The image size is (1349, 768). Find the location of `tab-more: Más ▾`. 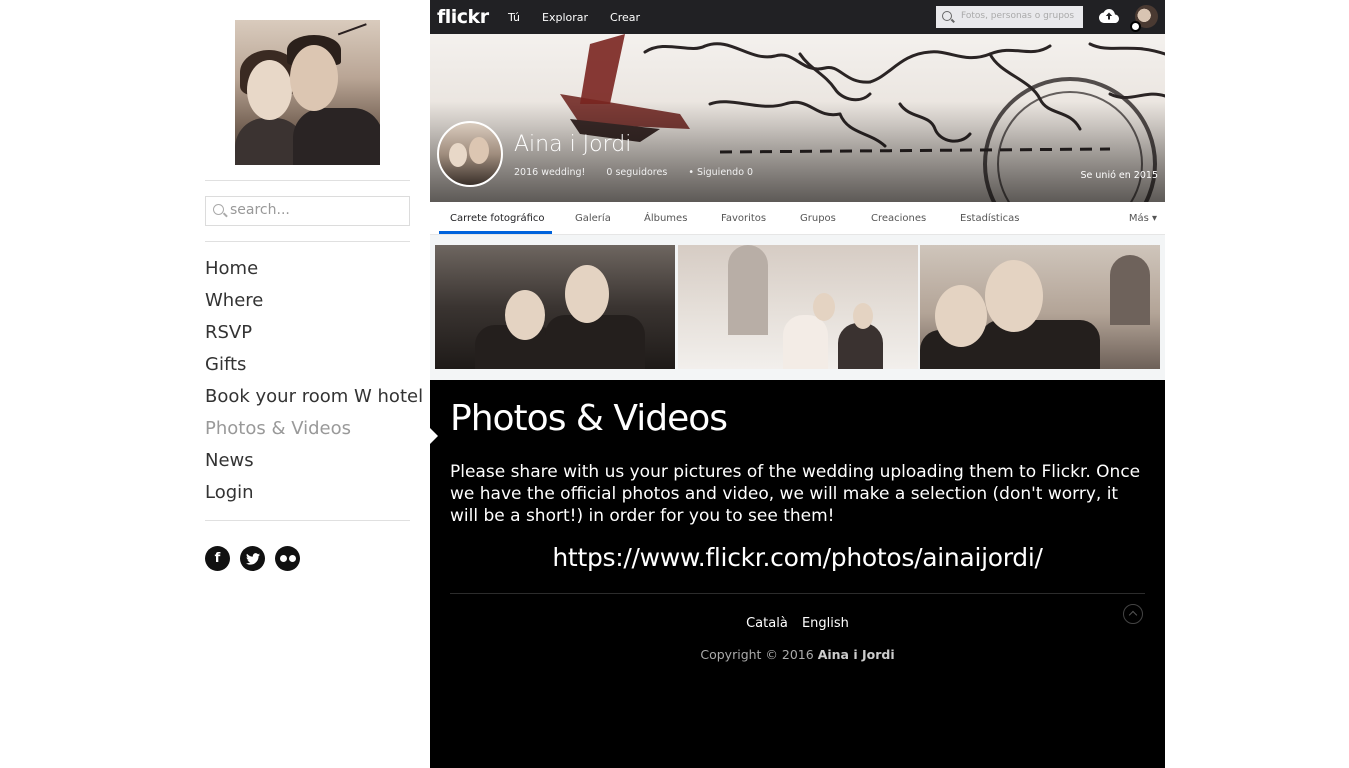

tab-more: Más ▾ is located at coordinates (1143, 218).